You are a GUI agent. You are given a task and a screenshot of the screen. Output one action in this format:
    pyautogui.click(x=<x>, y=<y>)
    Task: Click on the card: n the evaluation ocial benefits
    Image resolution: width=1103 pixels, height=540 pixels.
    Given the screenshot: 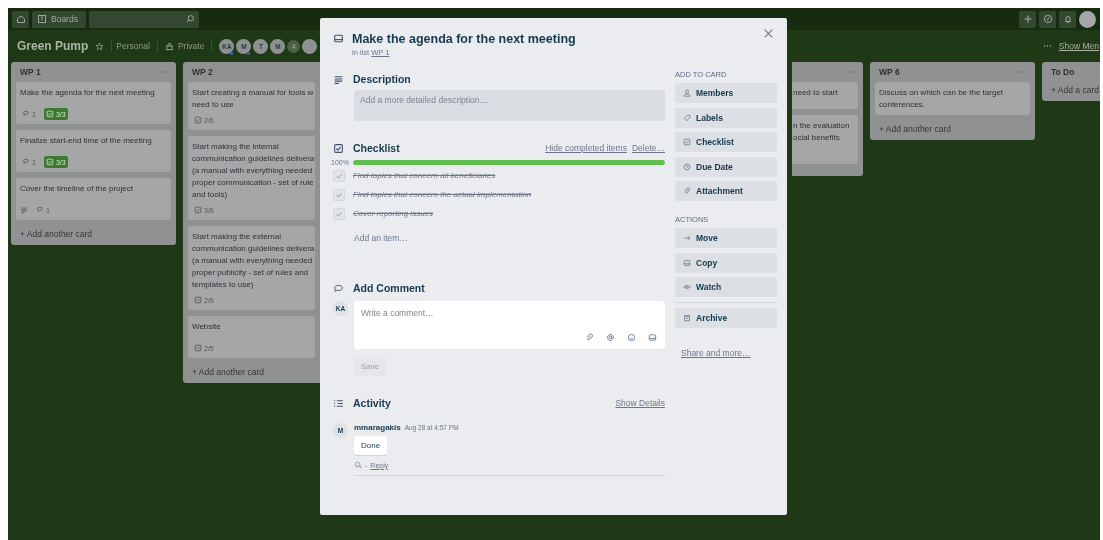 What is the action you would take?
    pyautogui.click(x=825, y=139)
    